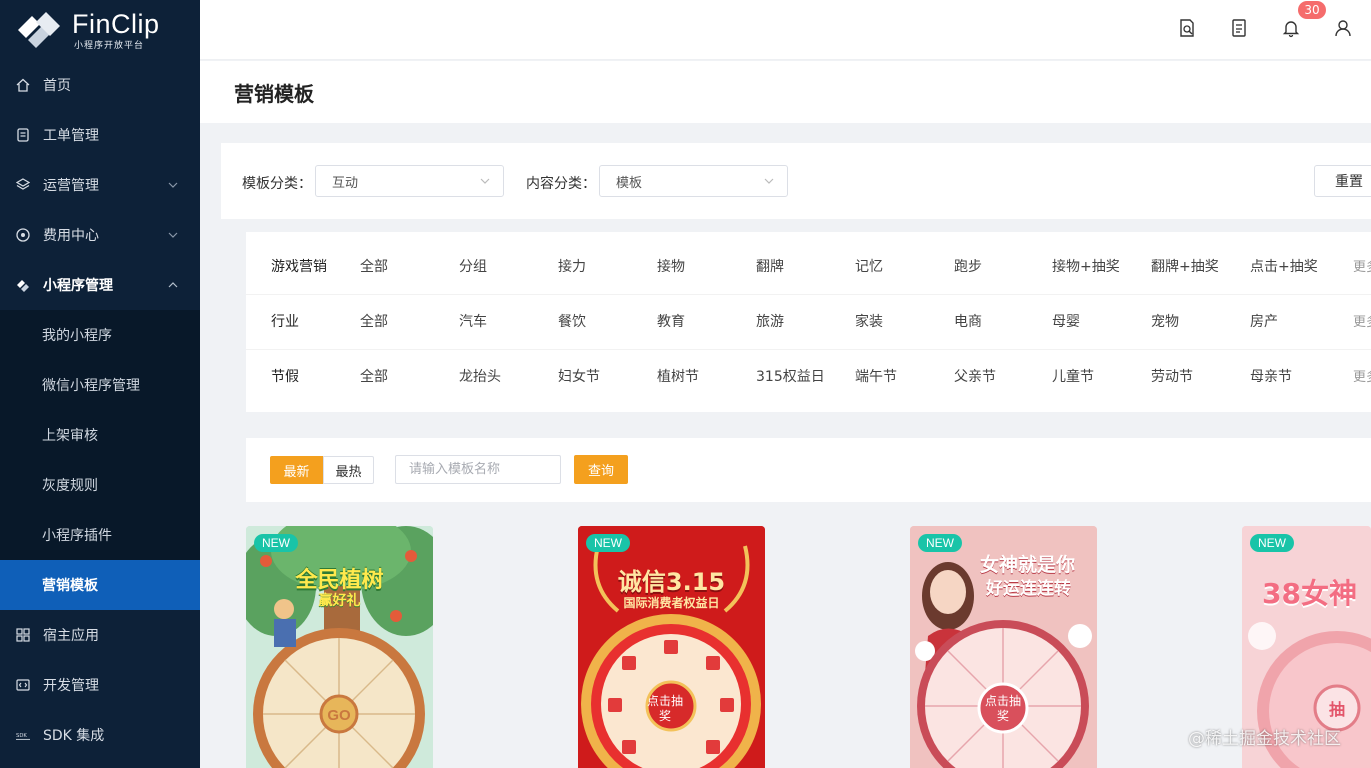 This screenshot has width=1371, height=768. I want to click on category-option: 儿童节, so click(1073, 376).